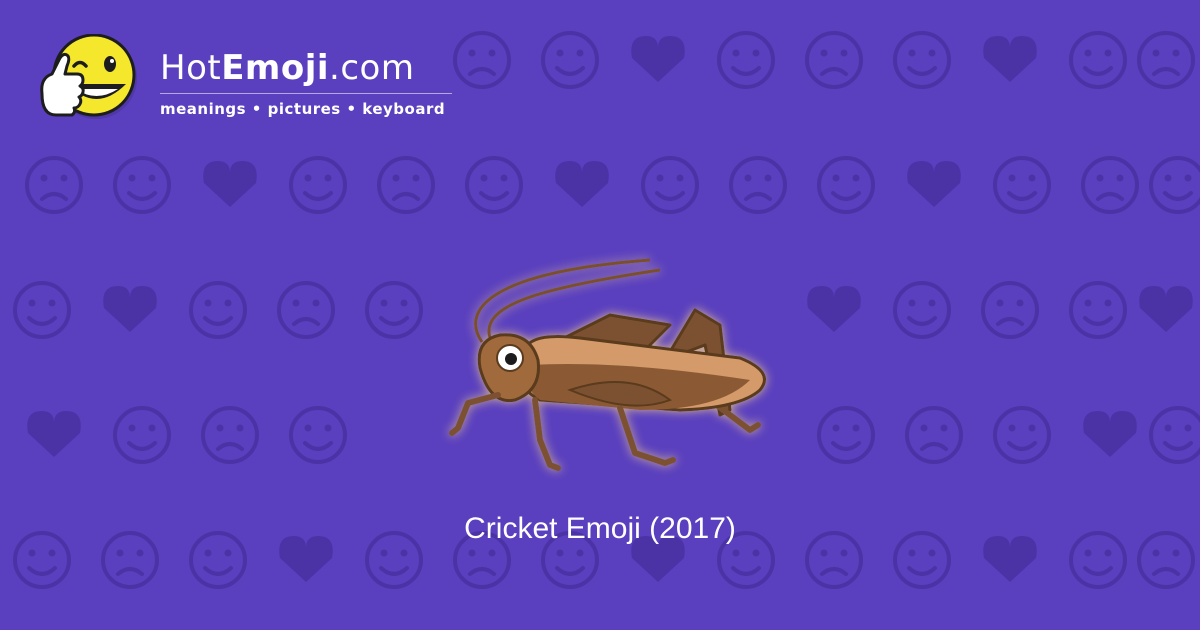 The image size is (1200, 630). I want to click on cricket-icon, so click(607, 364).